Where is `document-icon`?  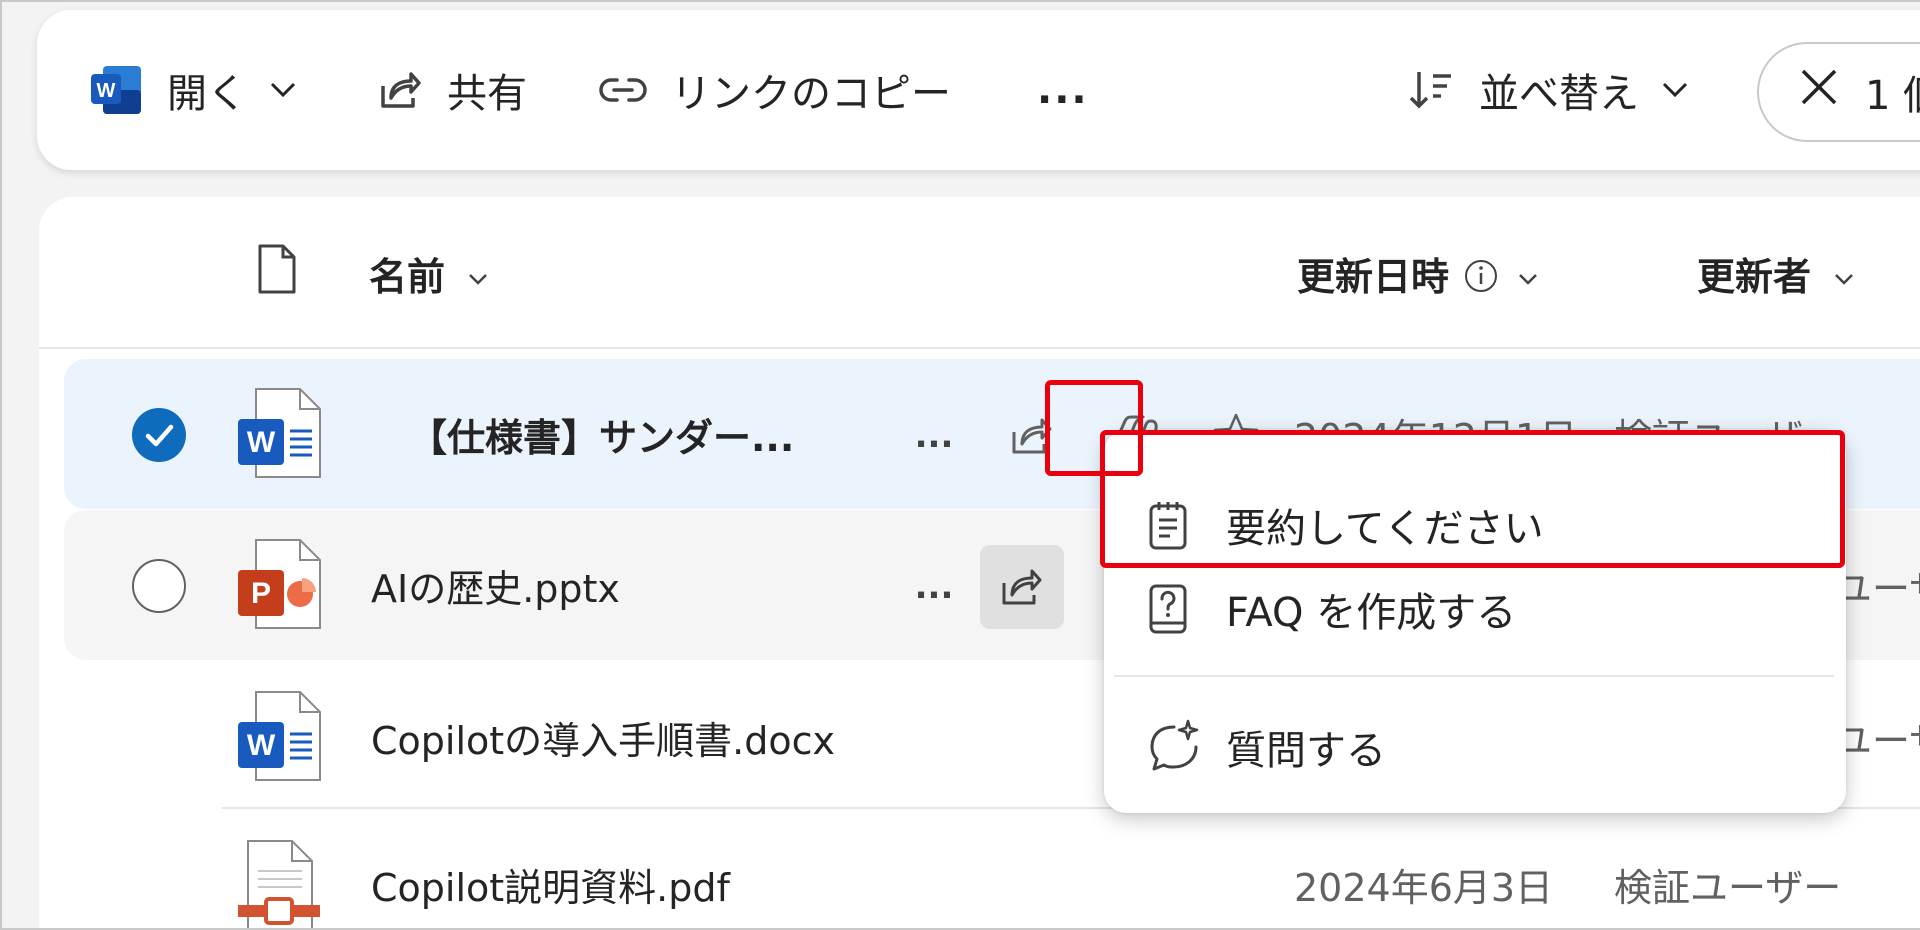
document-icon is located at coordinates (277, 273).